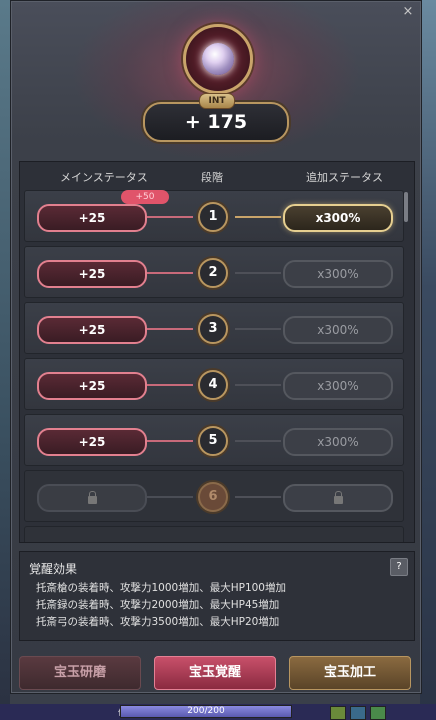  What do you see at coordinates (399, 567) in the screenshot?
I see `help-button: ?` at bounding box center [399, 567].